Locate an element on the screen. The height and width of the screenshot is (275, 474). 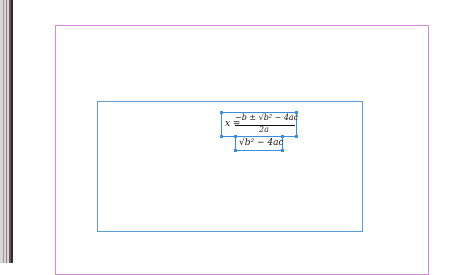
equation-numerator: −b ± √b² − 4ac is located at coordinates (267, 117).